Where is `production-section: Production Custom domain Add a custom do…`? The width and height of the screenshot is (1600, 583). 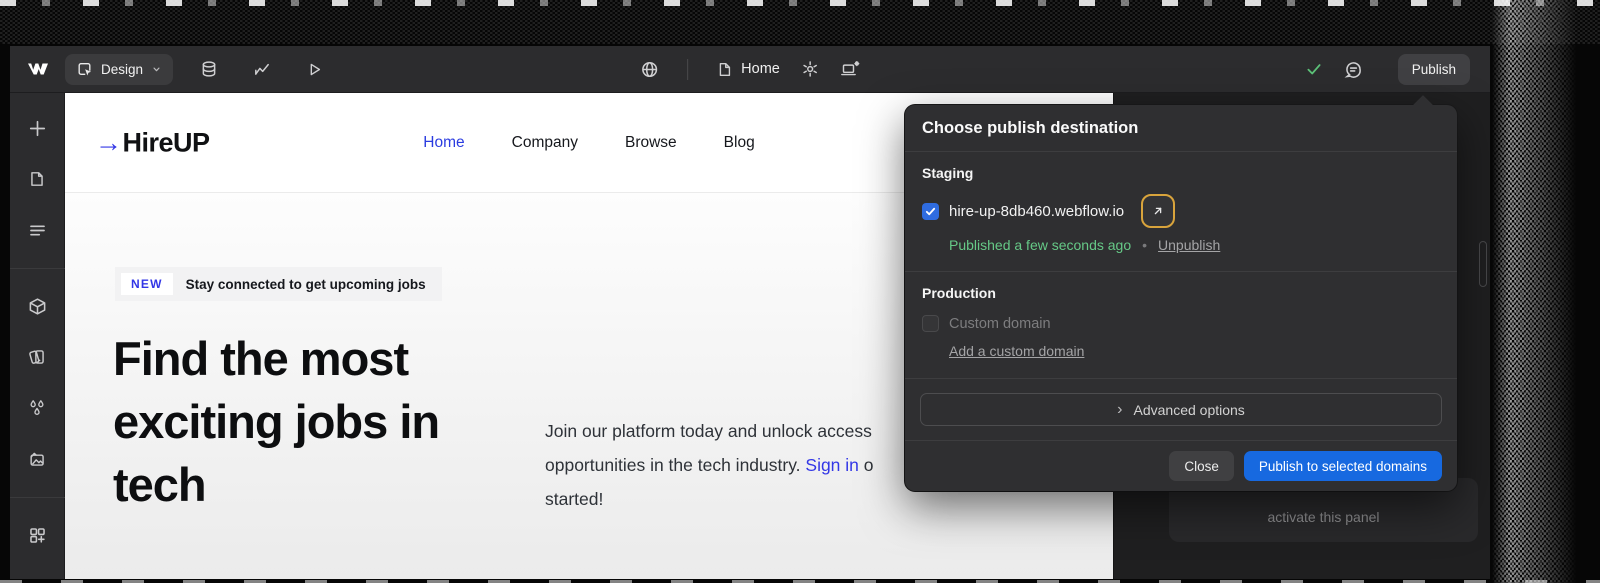 production-section: Production Custom domain Add a custom do… is located at coordinates (1181, 325).